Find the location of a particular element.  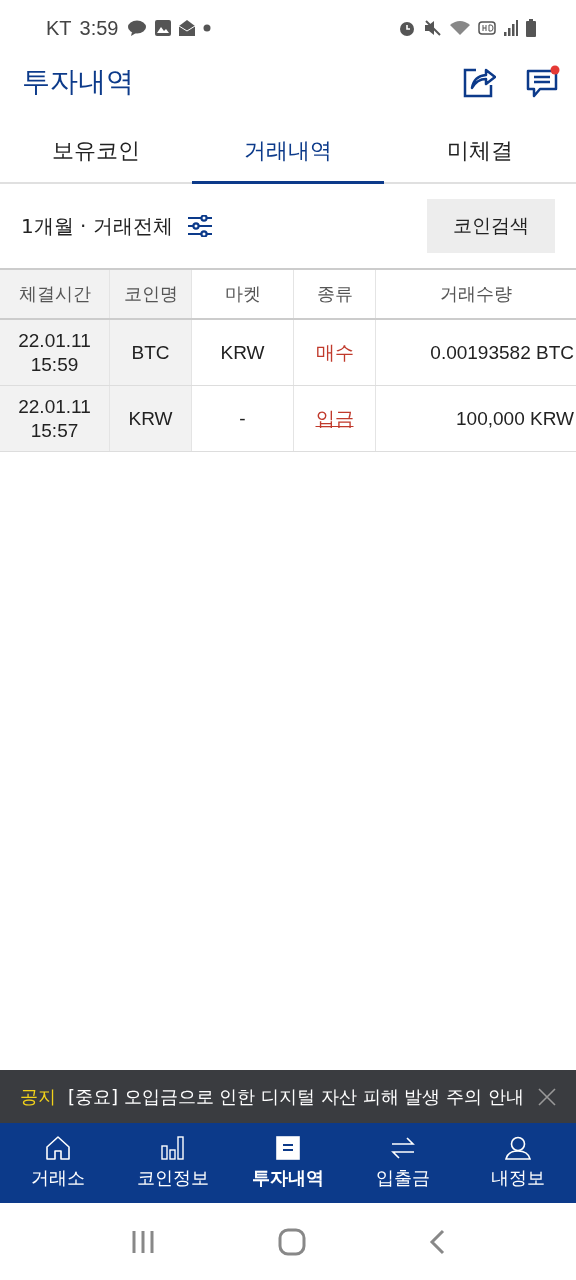

nav-item: 입출금 is located at coordinates (403, 1163).